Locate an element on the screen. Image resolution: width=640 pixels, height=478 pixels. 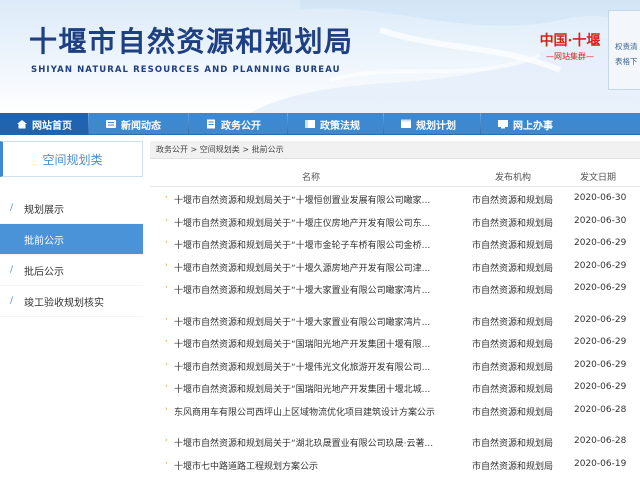
quick-link-responsibility: 权责清 is located at coordinates (627, 46).